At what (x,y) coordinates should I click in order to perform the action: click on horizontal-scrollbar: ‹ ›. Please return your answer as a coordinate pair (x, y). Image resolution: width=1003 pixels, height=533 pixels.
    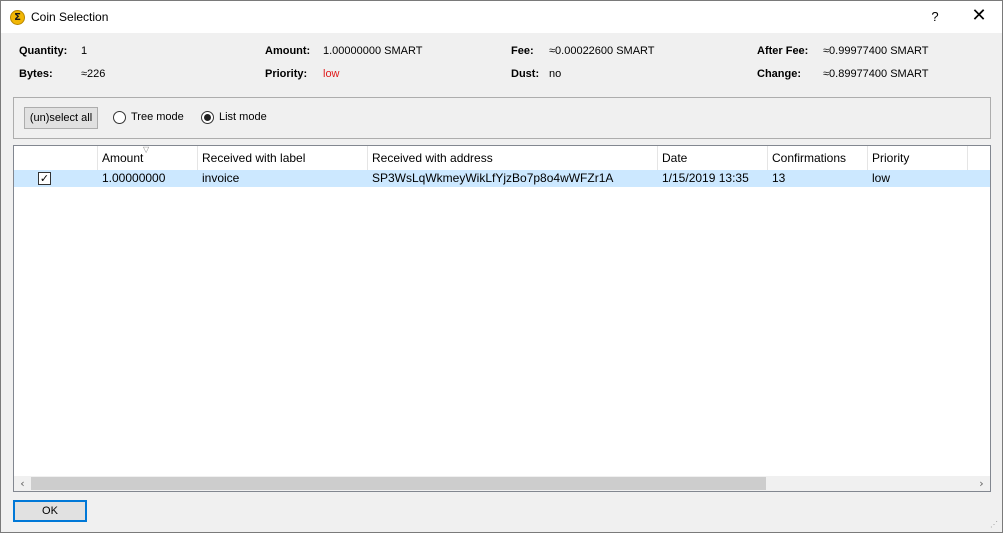
    Looking at the image, I should click on (502, 483).